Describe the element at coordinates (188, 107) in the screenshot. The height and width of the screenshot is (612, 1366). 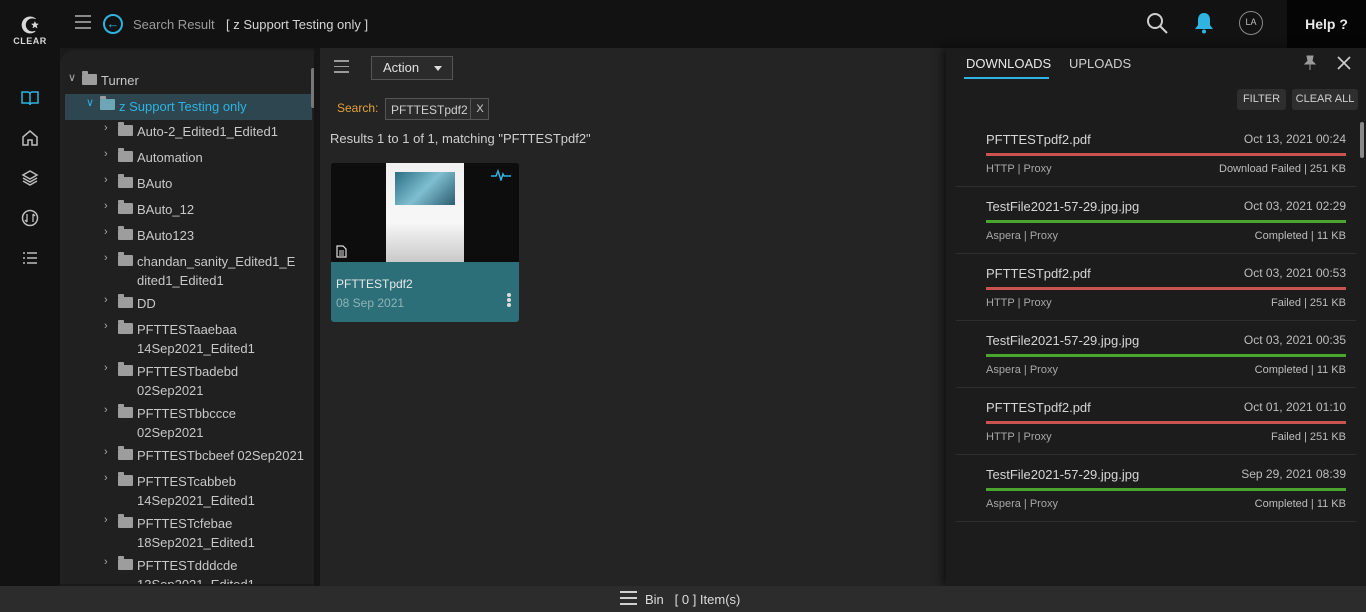
I see `tree-item-selected: ∨ z Support Testing only` at that location.